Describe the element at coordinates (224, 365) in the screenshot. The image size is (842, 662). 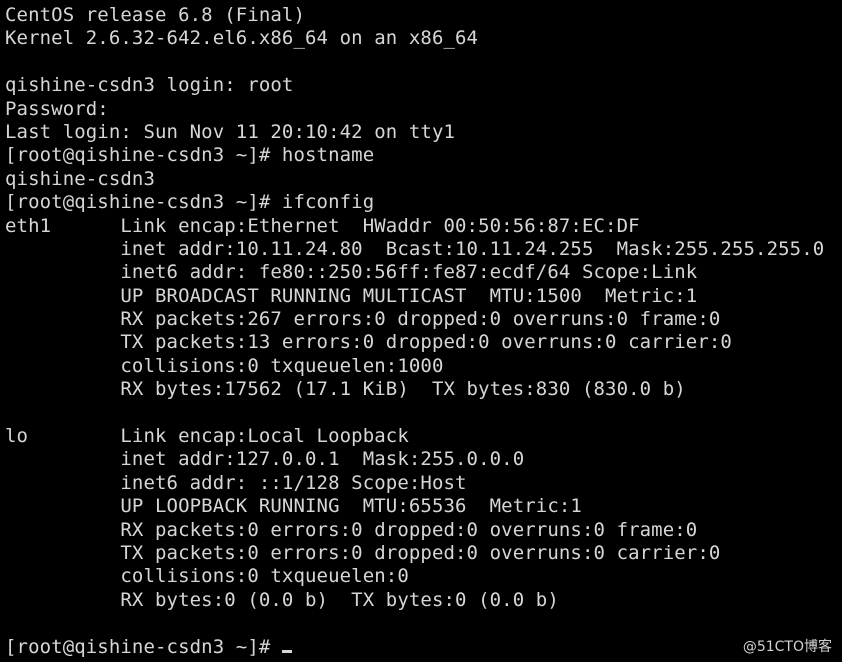
I see `terminal-line: collisions:0 txqueuelen:1000` at that location.